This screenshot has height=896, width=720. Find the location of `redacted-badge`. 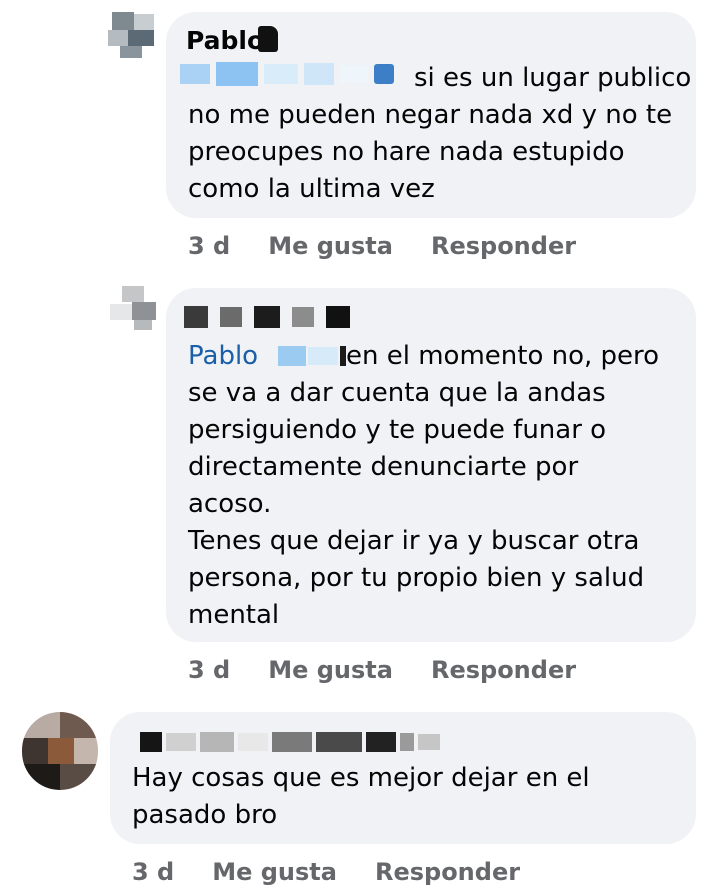

redacted-badge is located at coordinates (268, 39).